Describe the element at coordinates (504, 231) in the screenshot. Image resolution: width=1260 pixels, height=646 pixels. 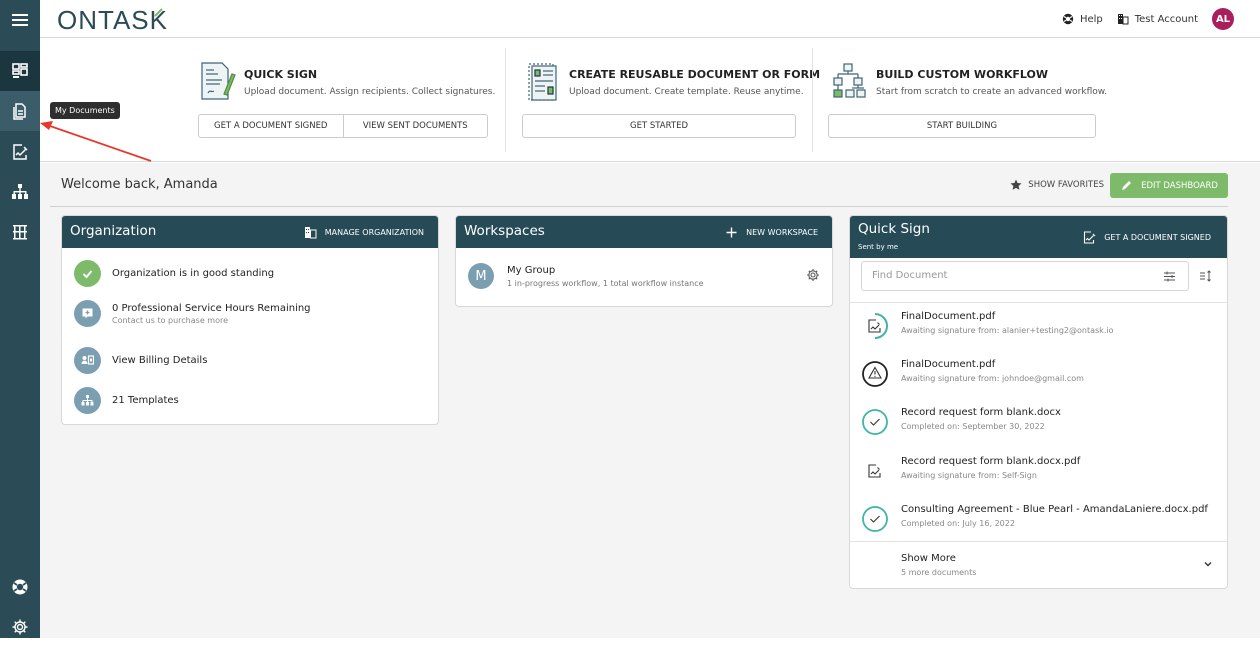
I see `workspaces-title: Workspaces` at that location.